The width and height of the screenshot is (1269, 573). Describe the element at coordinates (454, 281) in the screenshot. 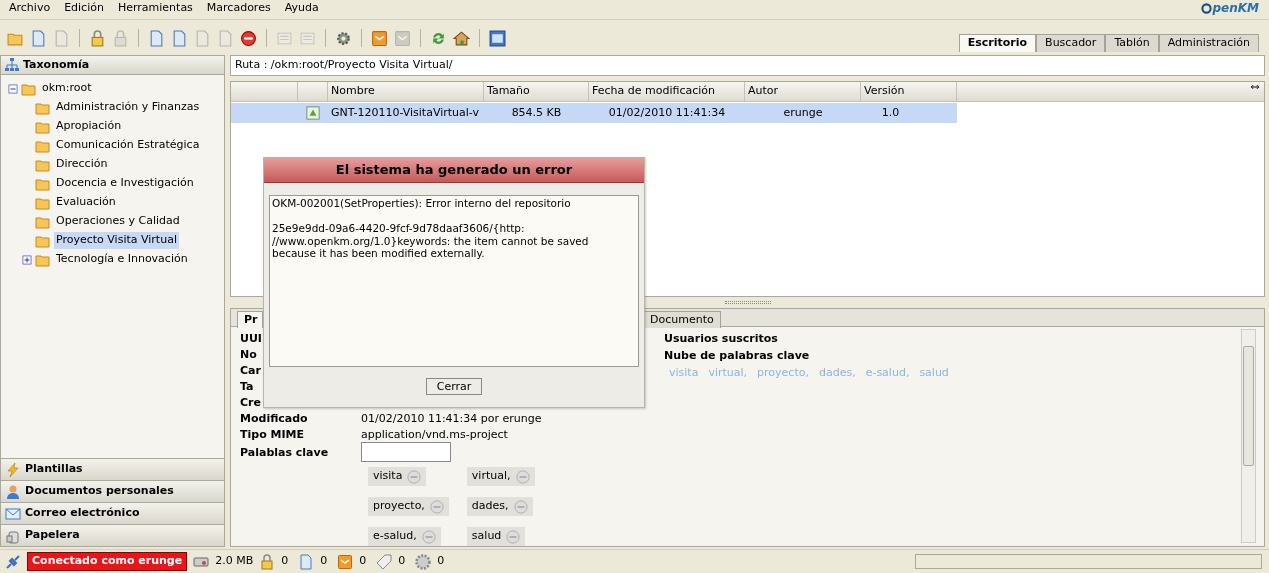

I see `message-box: OKM-002001(SetProperties): Error interno del repositorio 25e9e9dd-09a6-4420-9fcf-9d78daaf3606/{http: //www.openkm.org/1.0}keywords: the item cannot be saved because it has been modified externally.` at that location.